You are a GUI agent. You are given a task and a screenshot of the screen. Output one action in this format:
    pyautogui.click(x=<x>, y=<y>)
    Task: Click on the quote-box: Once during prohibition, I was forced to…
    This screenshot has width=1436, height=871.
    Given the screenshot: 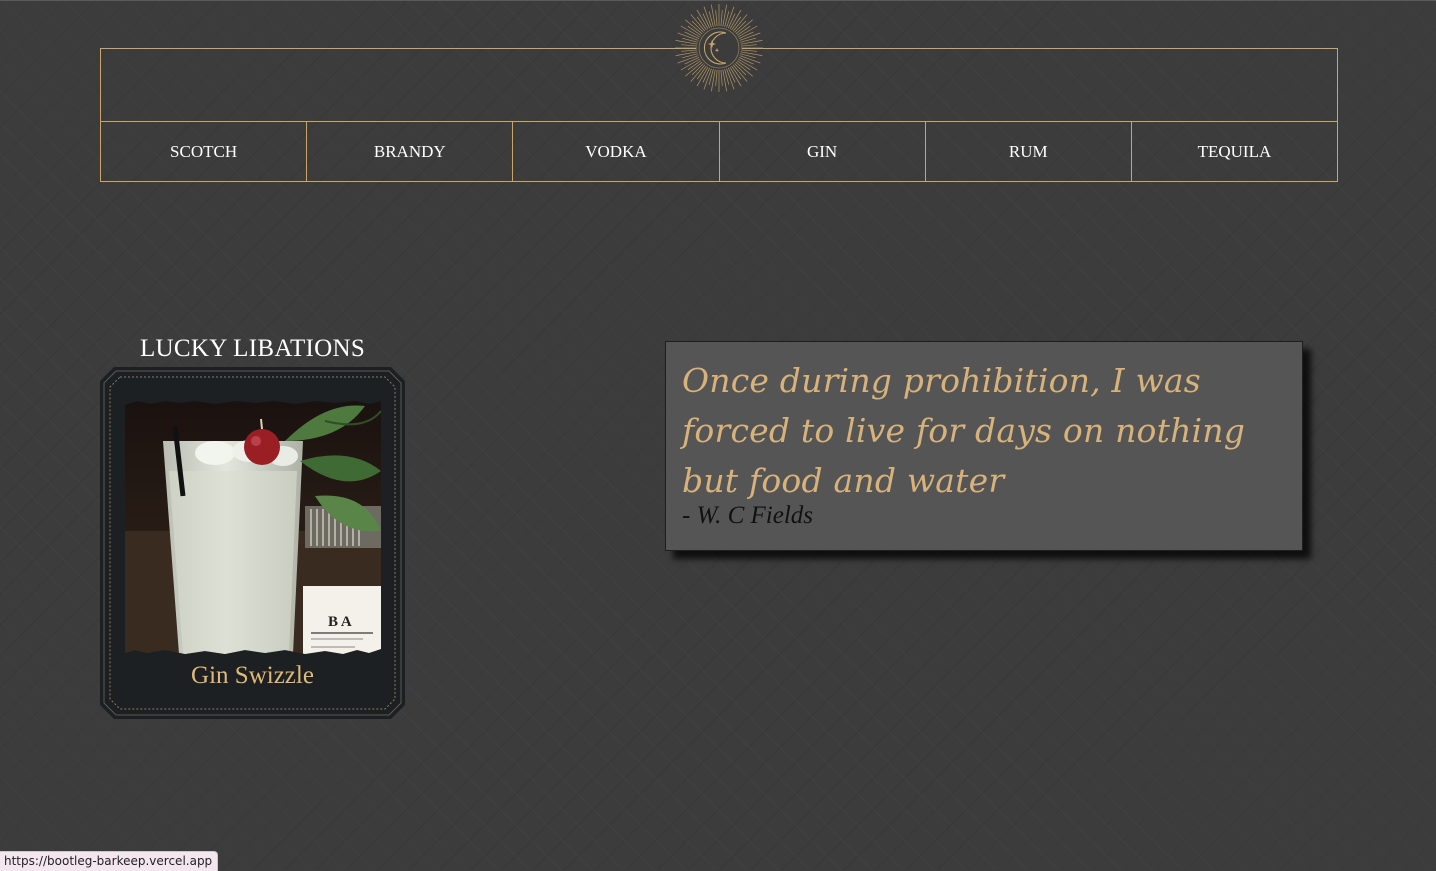 What is the action you would take?
    pyautogui.click(x=984, y=446)
    